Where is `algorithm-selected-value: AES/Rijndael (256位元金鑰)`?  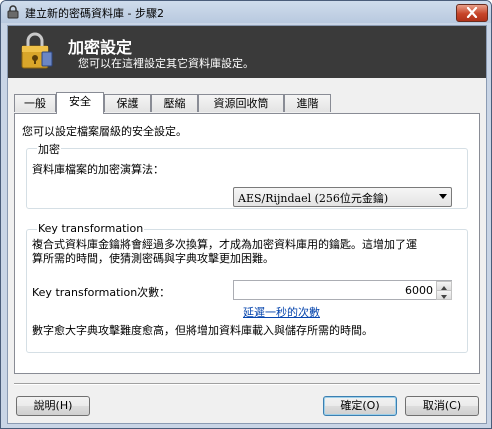 algorithm-selected-value: AES/Rijndael (256位元金鑰) is located at coordinates (313, 198).